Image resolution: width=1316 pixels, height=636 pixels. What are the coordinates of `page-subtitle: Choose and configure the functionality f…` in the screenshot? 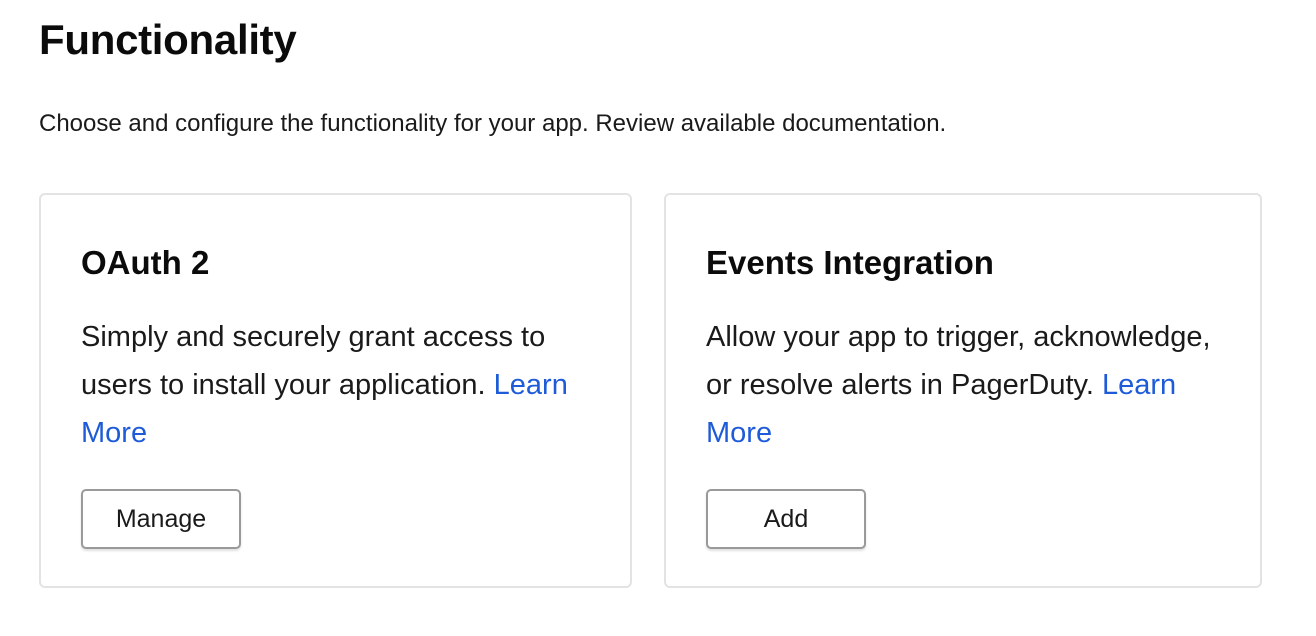 It's located at (493, 123).